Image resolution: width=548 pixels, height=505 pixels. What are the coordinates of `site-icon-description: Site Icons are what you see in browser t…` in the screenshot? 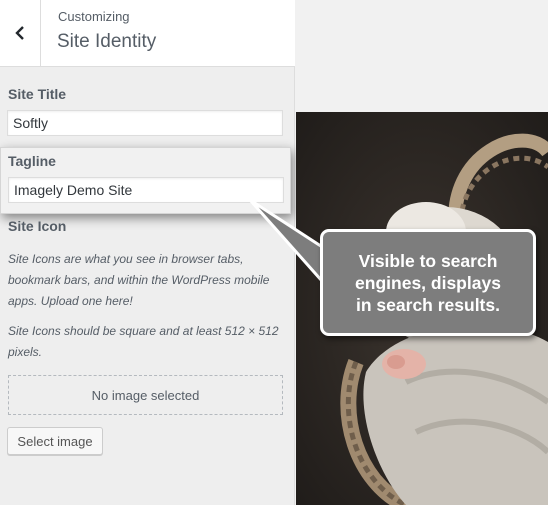 It's located at (139, 280).